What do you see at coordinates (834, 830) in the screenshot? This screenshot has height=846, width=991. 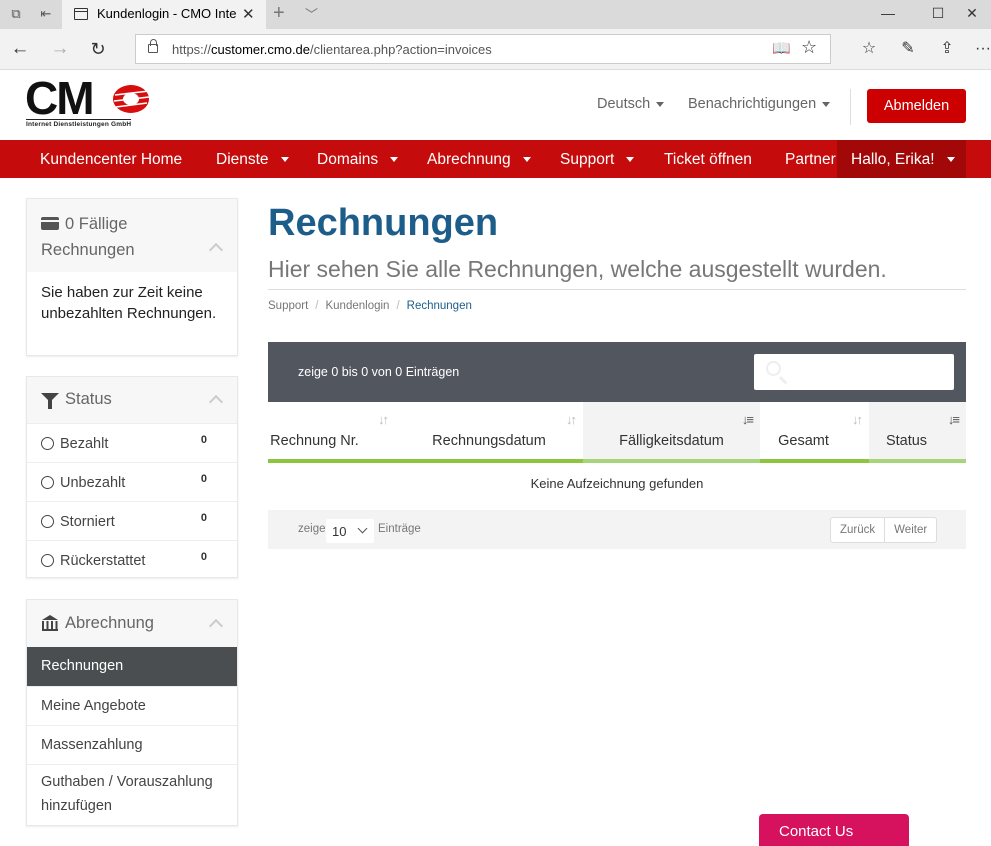 I see `contact-us-button: Contact Us` at bounding box center [834, 830].